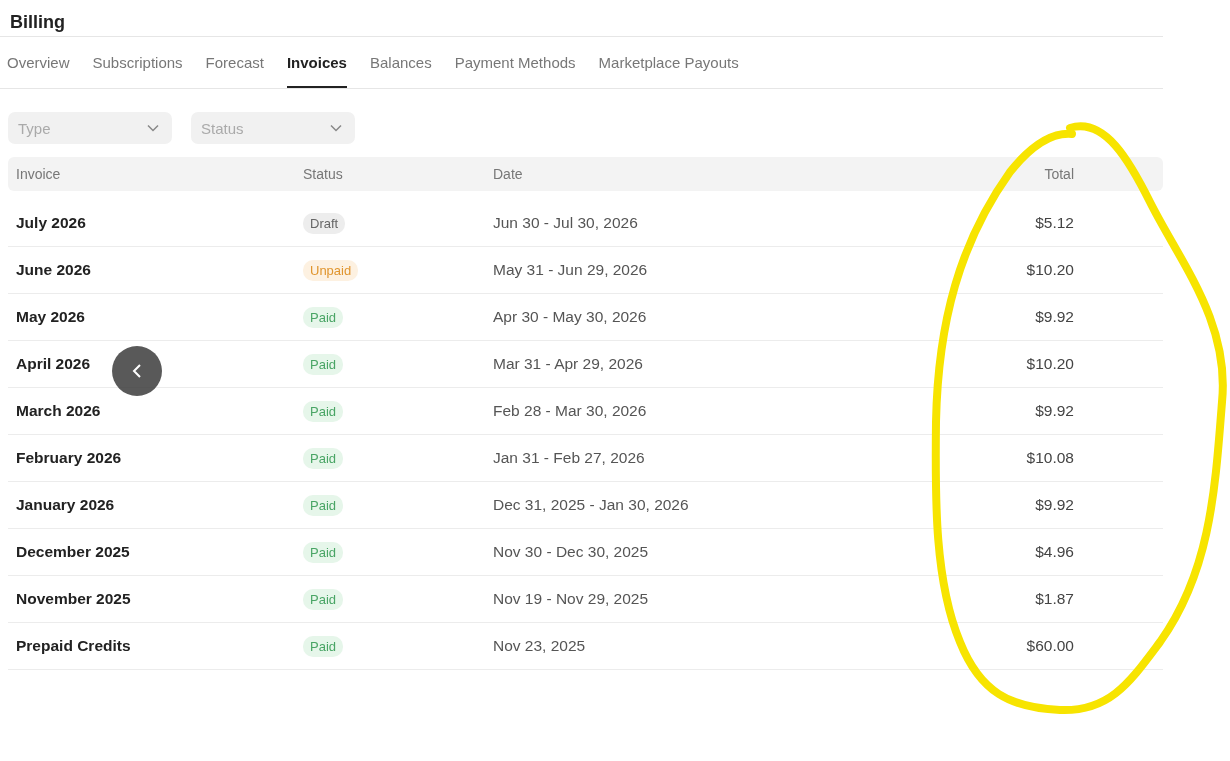  Describe the element at coordinates (569, 458) in the screenshot. I see `date-range: Jan 31 - Feb 27, 2026` at that location.